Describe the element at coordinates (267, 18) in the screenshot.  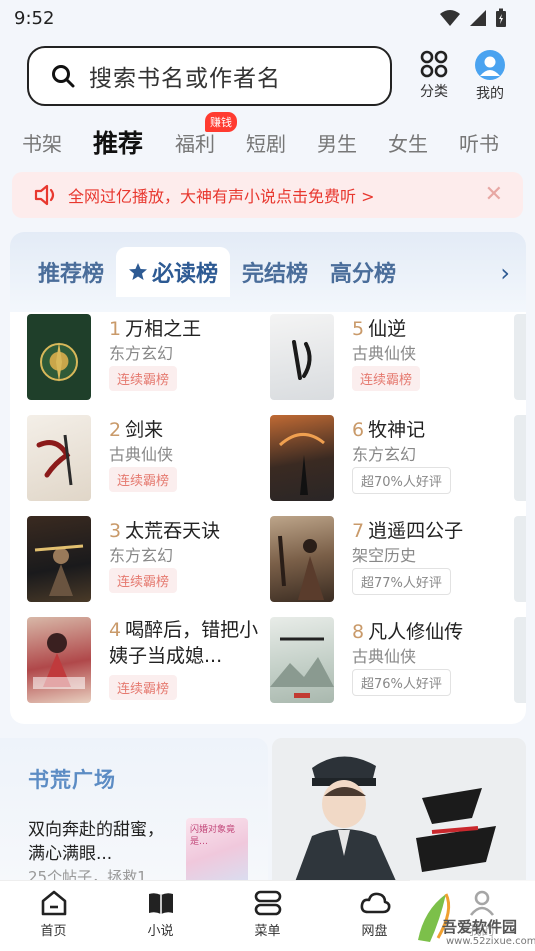
I see `status-bar: 9:52` at that location.